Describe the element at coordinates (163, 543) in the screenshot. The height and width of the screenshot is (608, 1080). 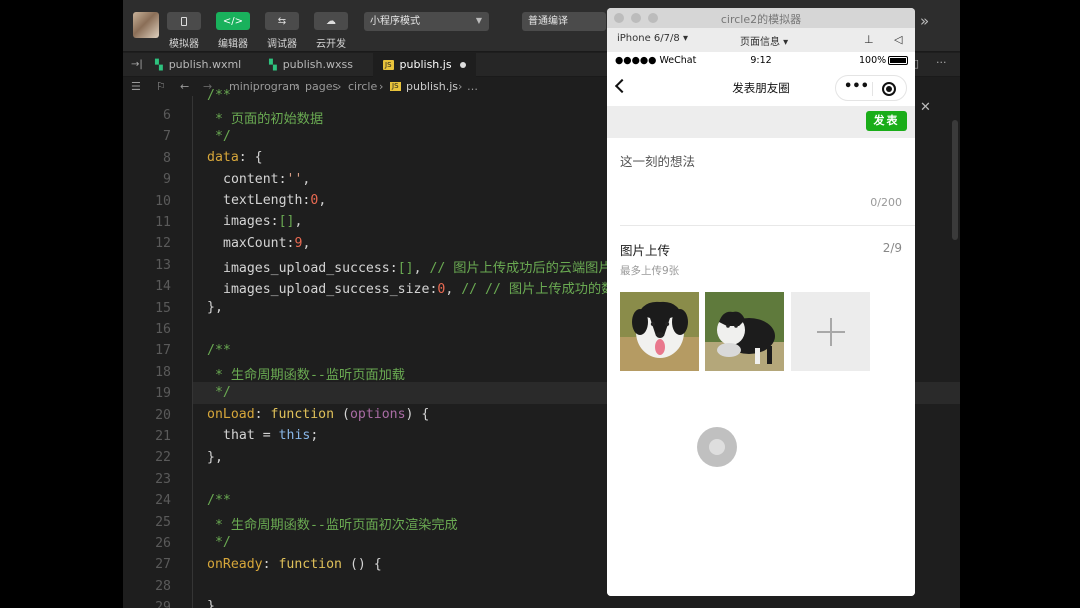
I see `line-number: 26` at that location.